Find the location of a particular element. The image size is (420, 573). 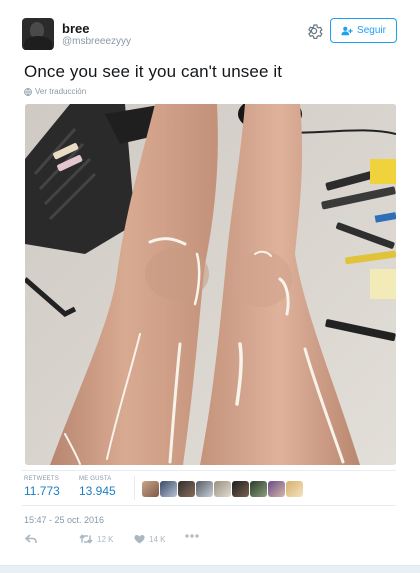

retweet-icon is located at coordinates (86, 539).